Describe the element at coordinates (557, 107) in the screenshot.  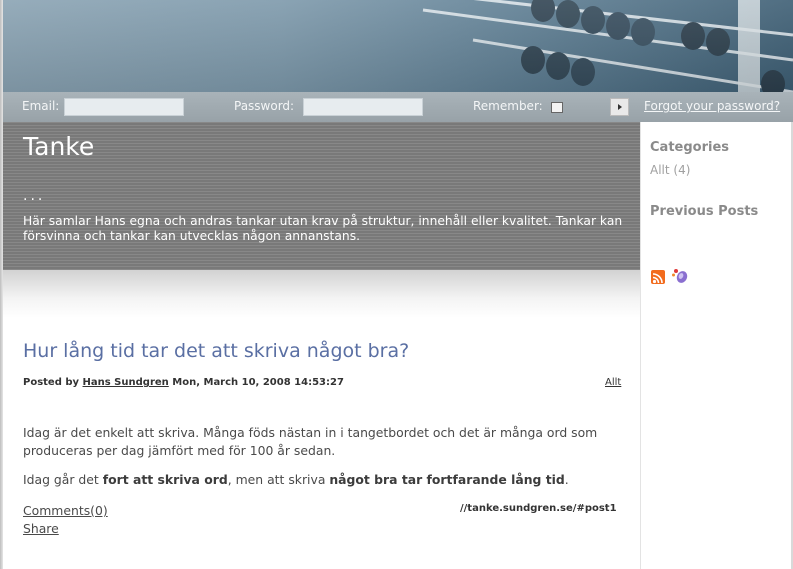
I see `remember-checkbox` at that location.